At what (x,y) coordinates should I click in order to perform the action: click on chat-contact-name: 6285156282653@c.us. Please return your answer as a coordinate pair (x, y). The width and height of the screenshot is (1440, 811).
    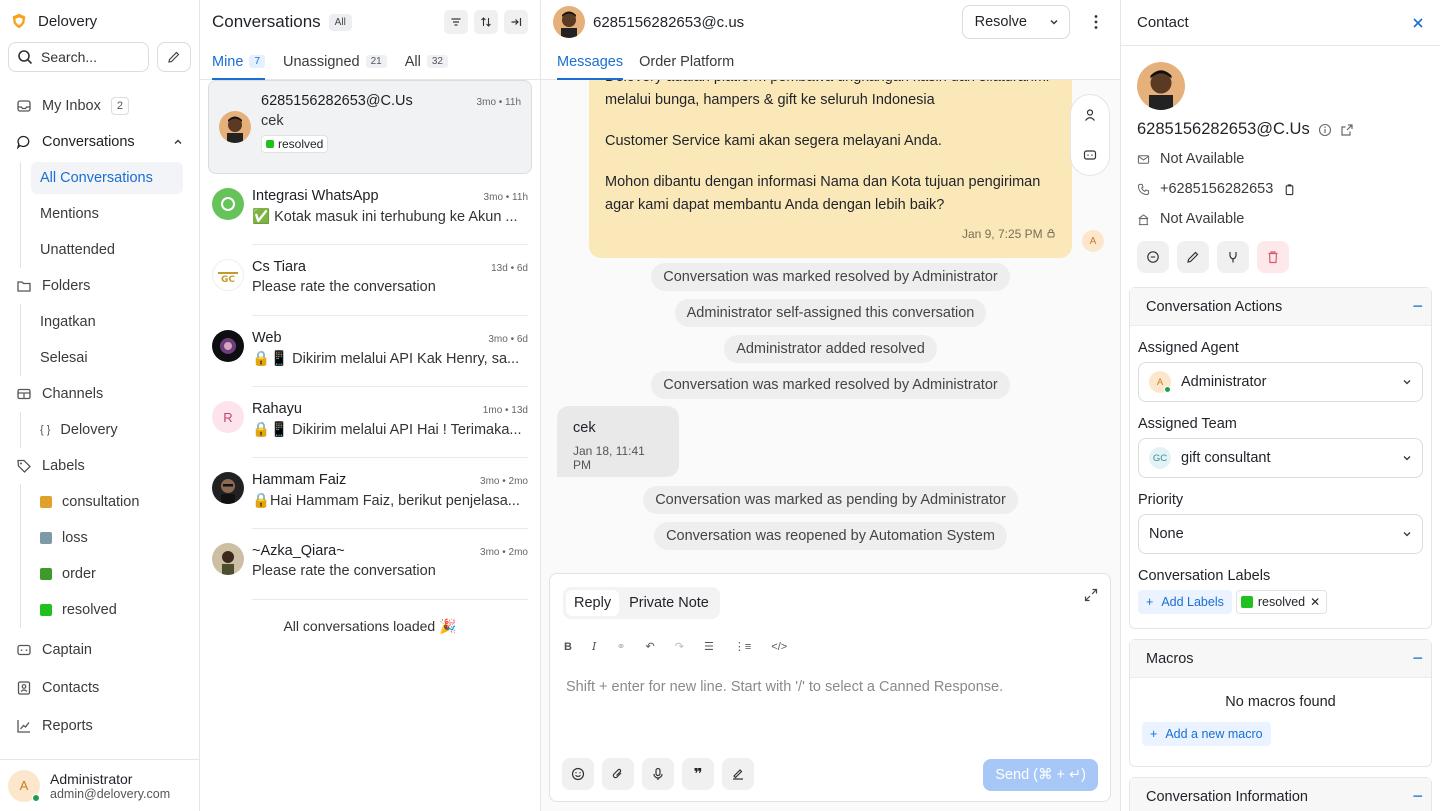
    Looking at the image, I should click on (668, 22).